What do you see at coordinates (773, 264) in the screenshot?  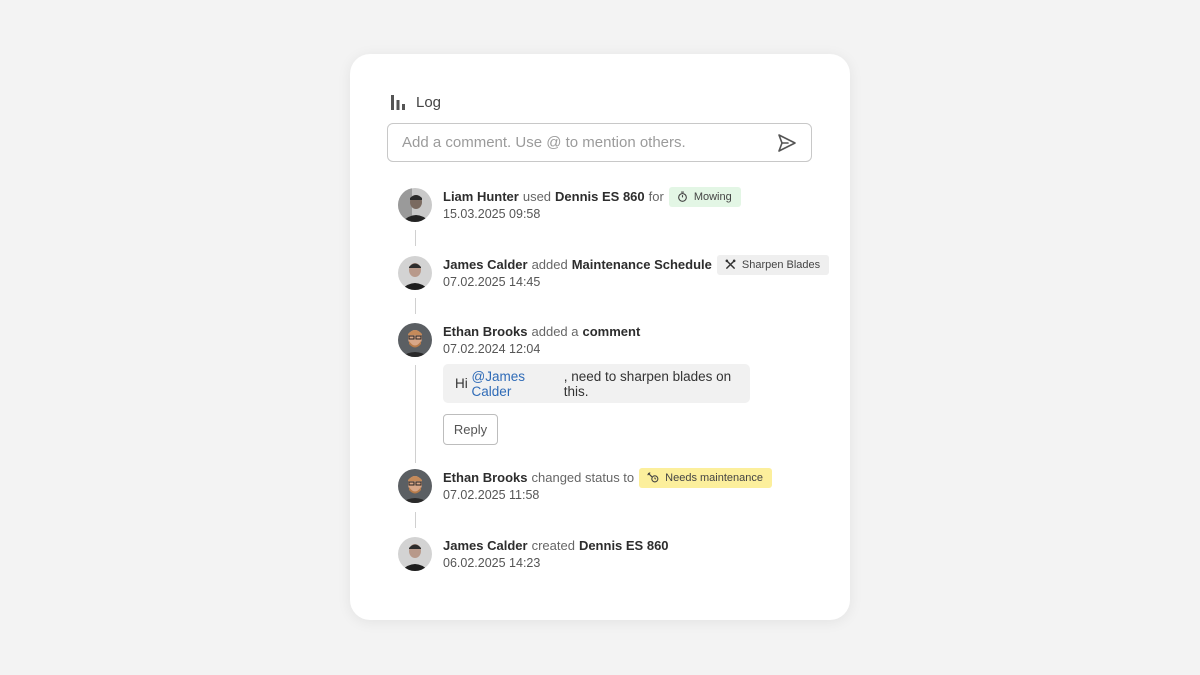 I see `sharpen-blades-badge: Sharpen Blades` at bounding box center [773, 264].